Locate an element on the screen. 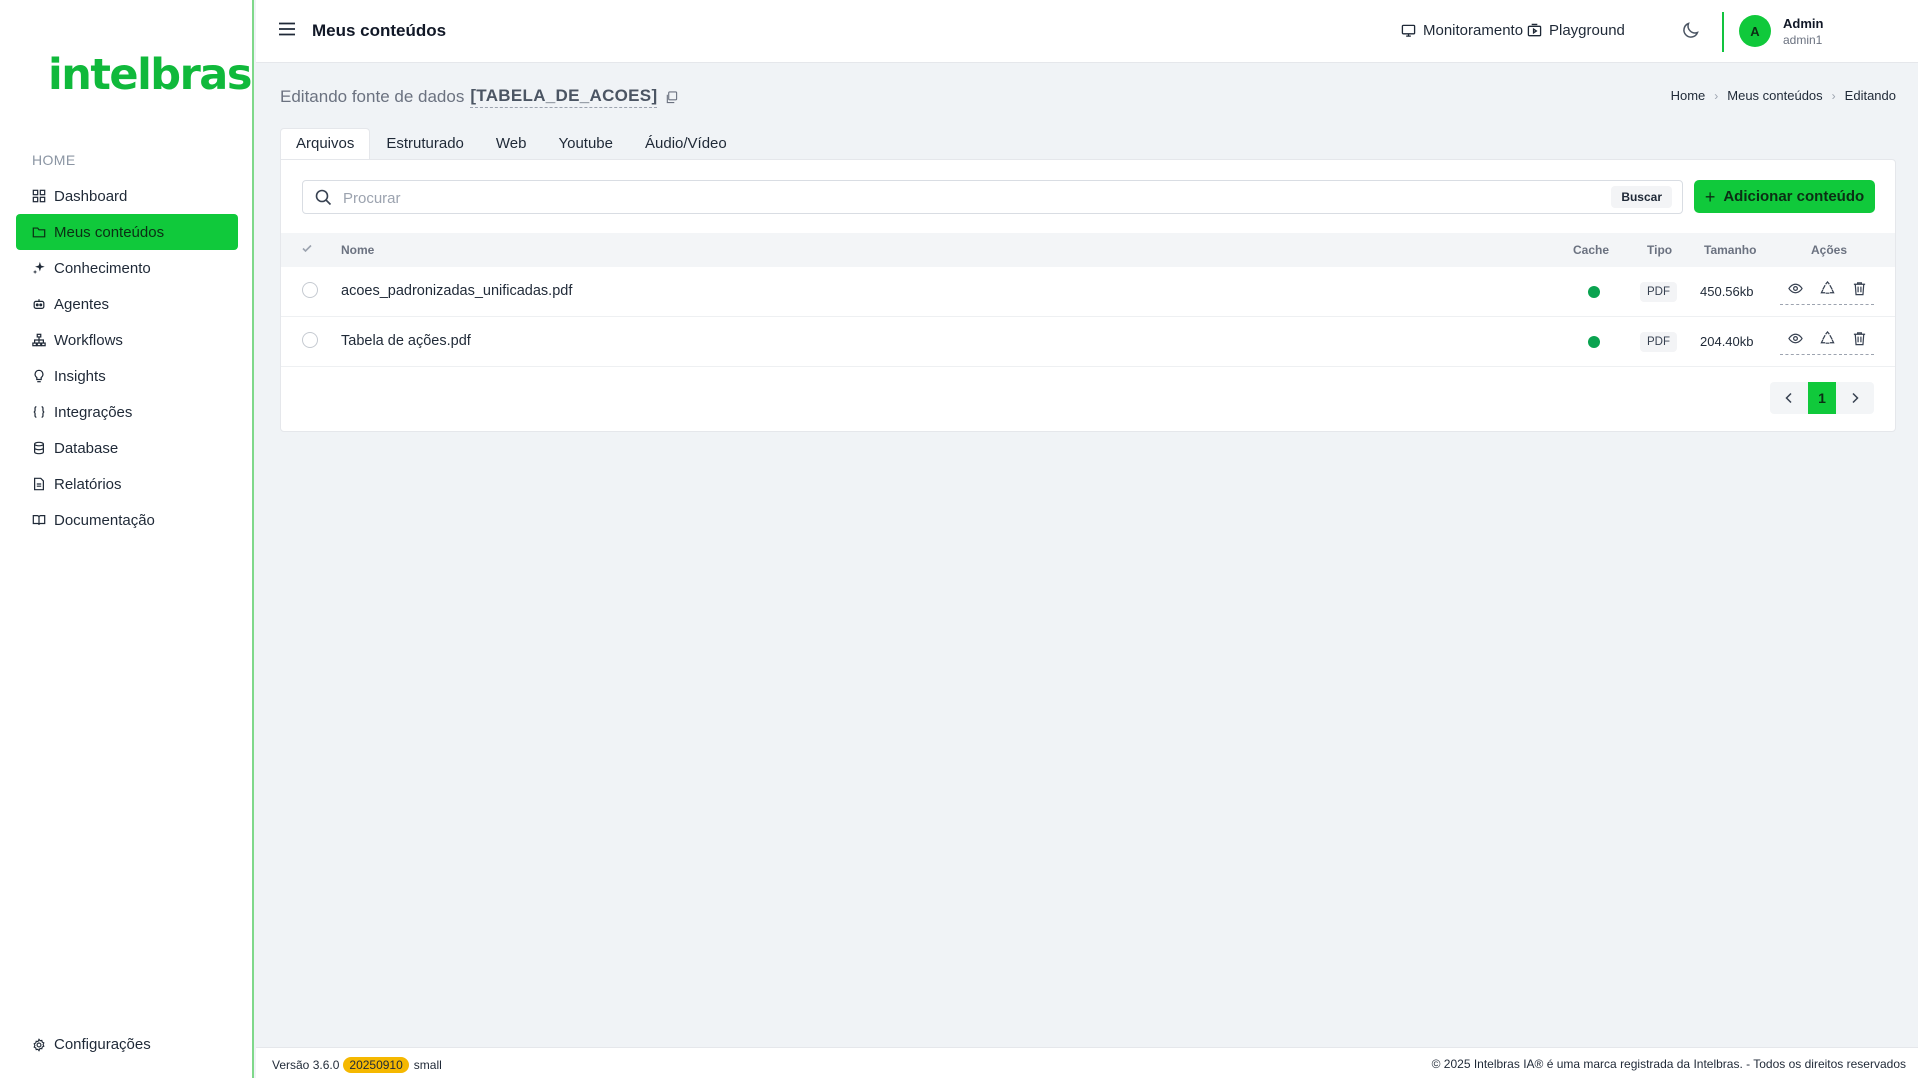 This screenshot has height=1078, width=1918. breadcrumb-home: Home is located at coordinates (1688, 95).